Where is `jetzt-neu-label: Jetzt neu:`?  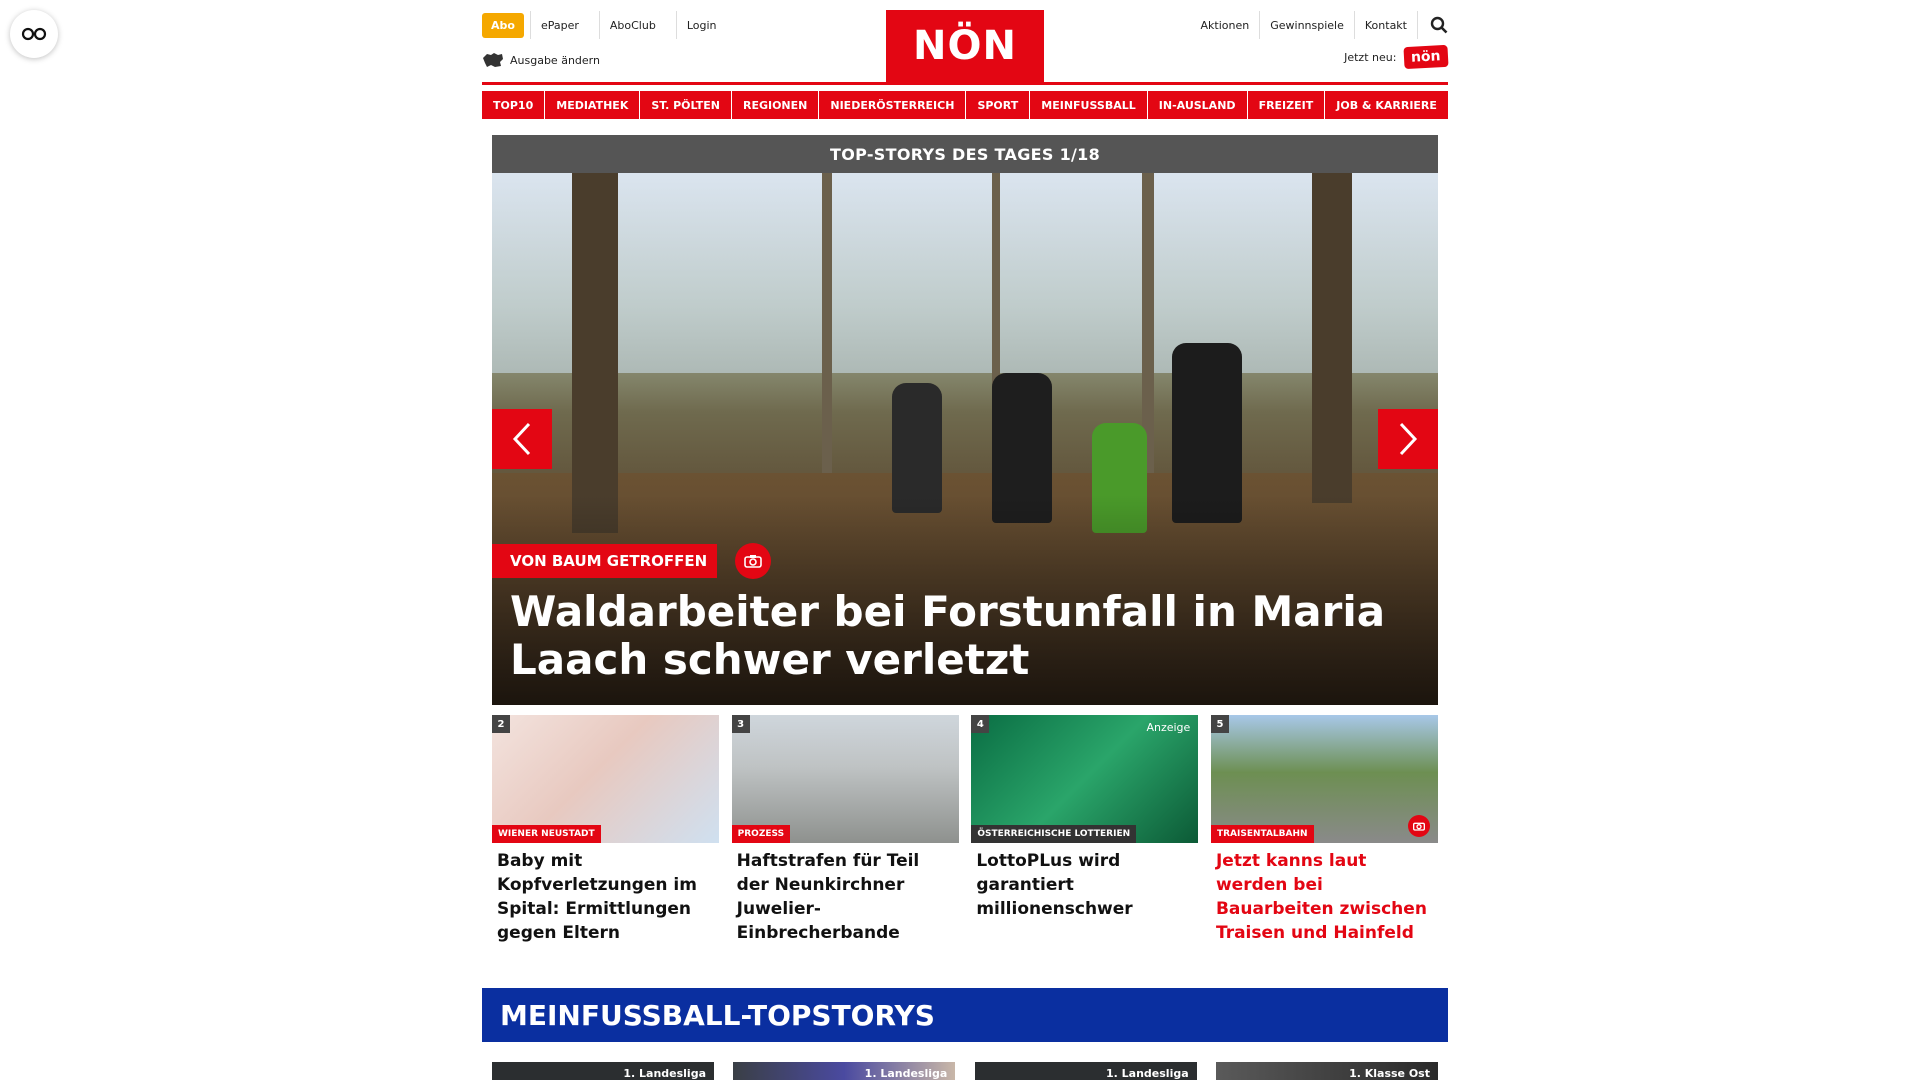 jetzt-neu-label: Jetzt neu: is located at coordinates (1370, 57).